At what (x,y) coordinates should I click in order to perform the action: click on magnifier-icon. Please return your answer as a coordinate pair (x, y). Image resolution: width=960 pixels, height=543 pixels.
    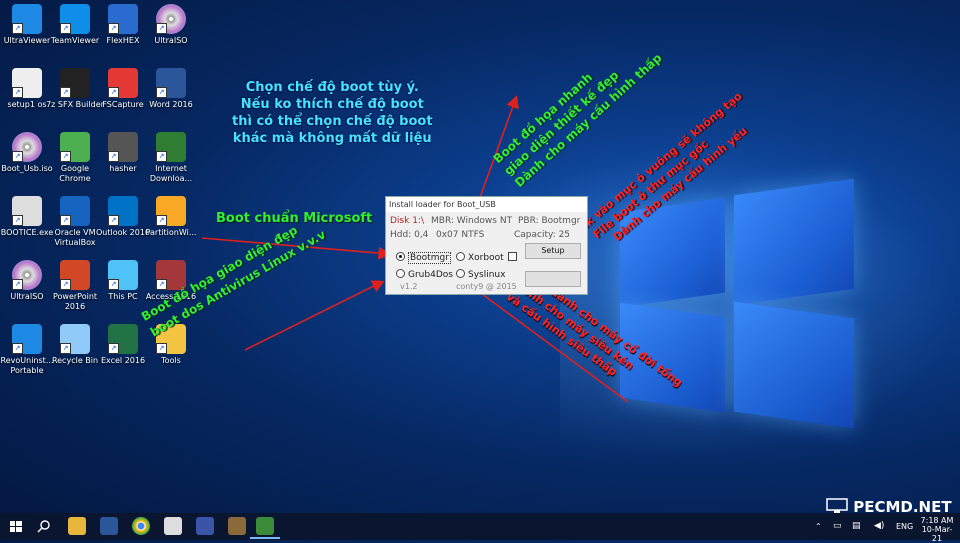
    Looking at the image, I should click on (43, 526).